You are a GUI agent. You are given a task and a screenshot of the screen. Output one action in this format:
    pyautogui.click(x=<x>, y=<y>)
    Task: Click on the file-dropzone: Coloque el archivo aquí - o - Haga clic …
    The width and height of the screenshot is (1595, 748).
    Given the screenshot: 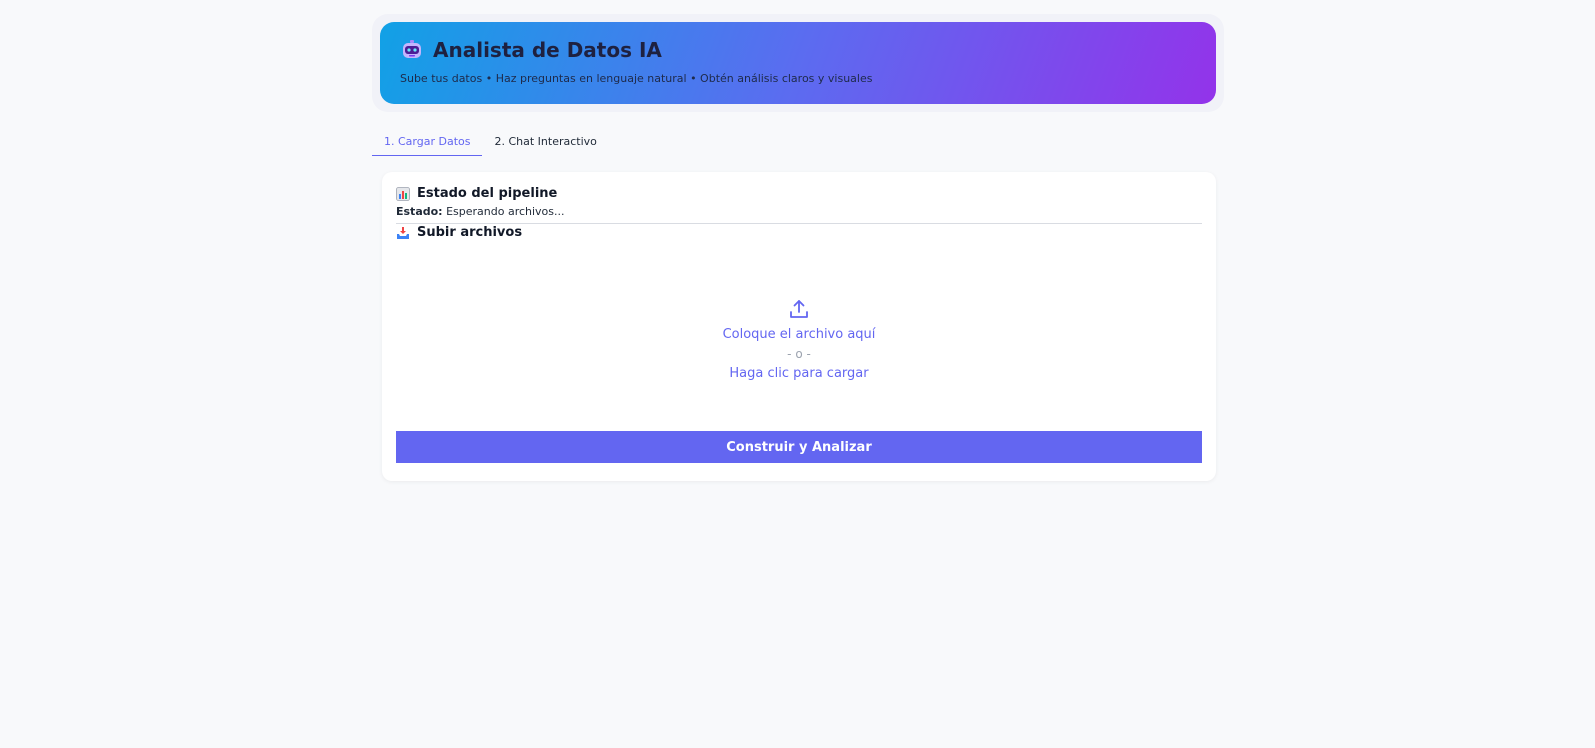 What is the action you would take?
    pyautogui.click(x=799, y=332)
    